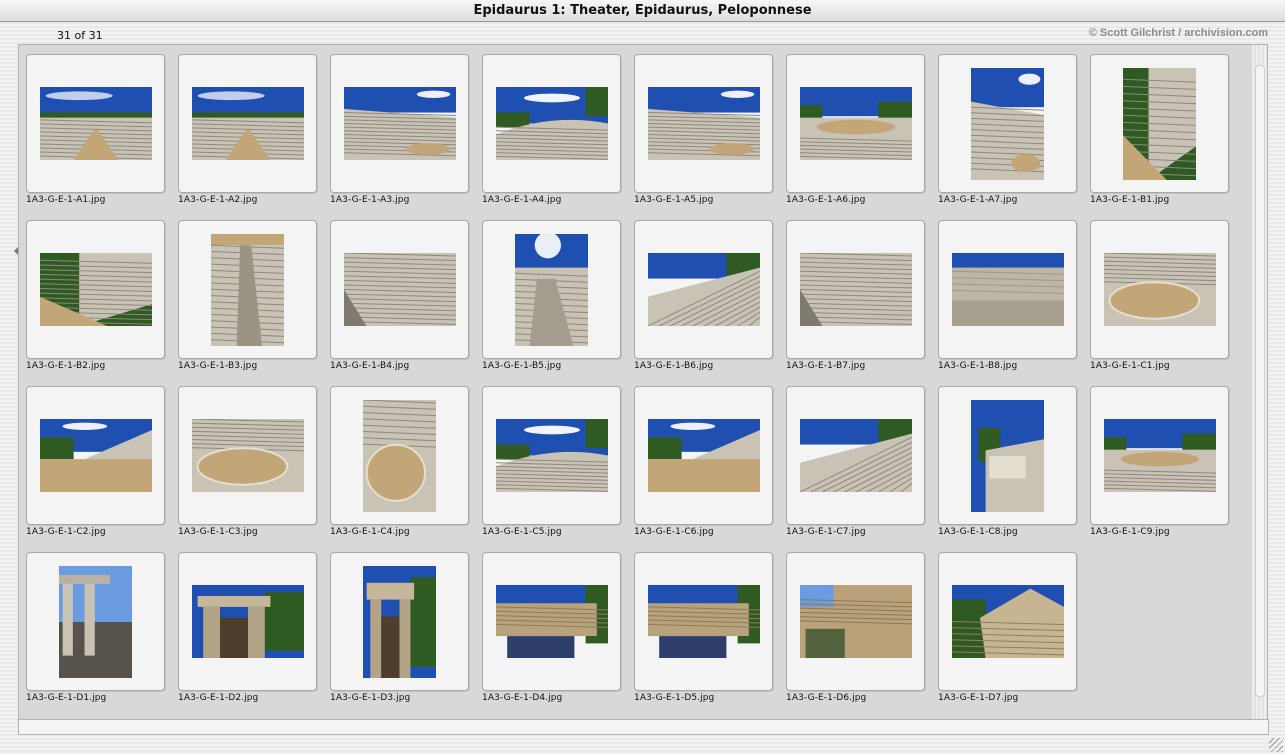 Image resolution: width=1285 pixels, height=754 pixels. I want to click on thumbnail-item: 1A3-G-E-1-C6.jpg, so click(703, 459).